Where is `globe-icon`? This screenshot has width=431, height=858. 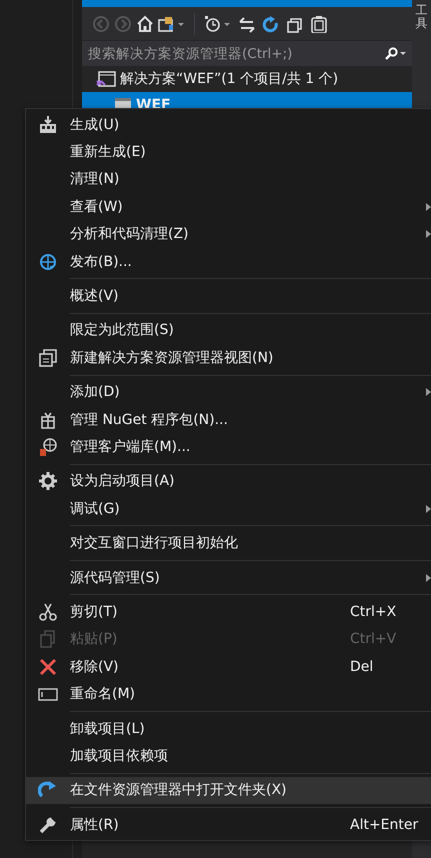
globe-icon is located at coordinates (48, 262).